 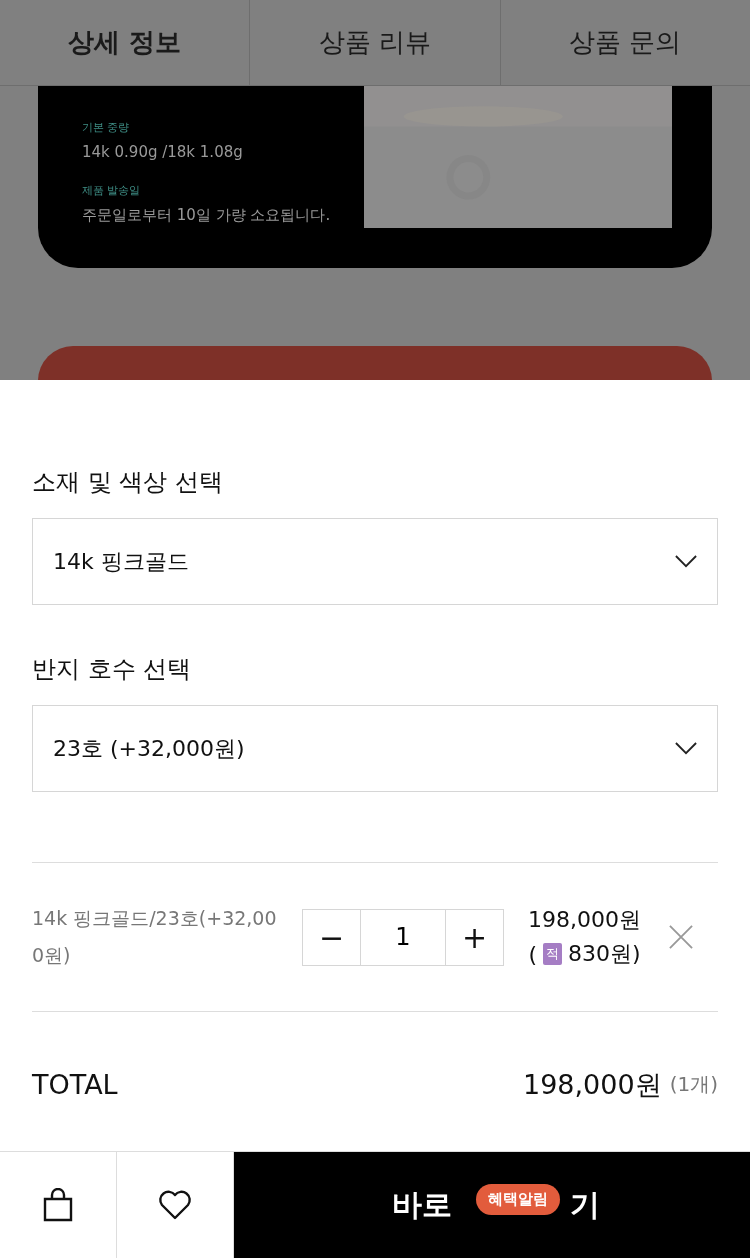 What do you see at coordinates (518, 1199) in the screenshot?
I see `benefit-badge: 혜택알림` at bounding box center [518, 1199].